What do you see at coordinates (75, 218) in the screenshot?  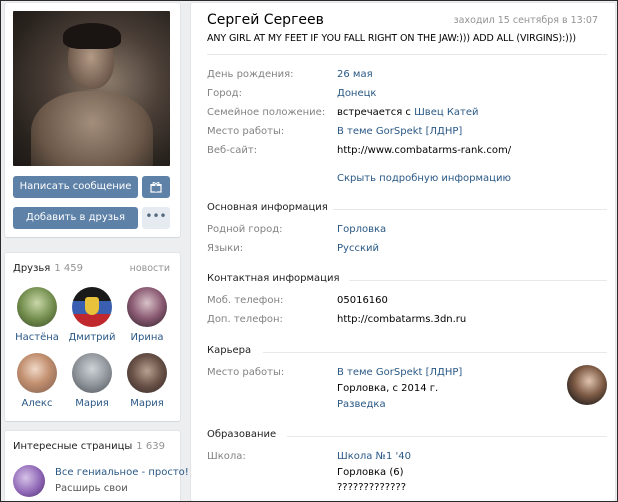 I see `add-friend-button: Добавить в друзья` at bounding box center [75, 218].